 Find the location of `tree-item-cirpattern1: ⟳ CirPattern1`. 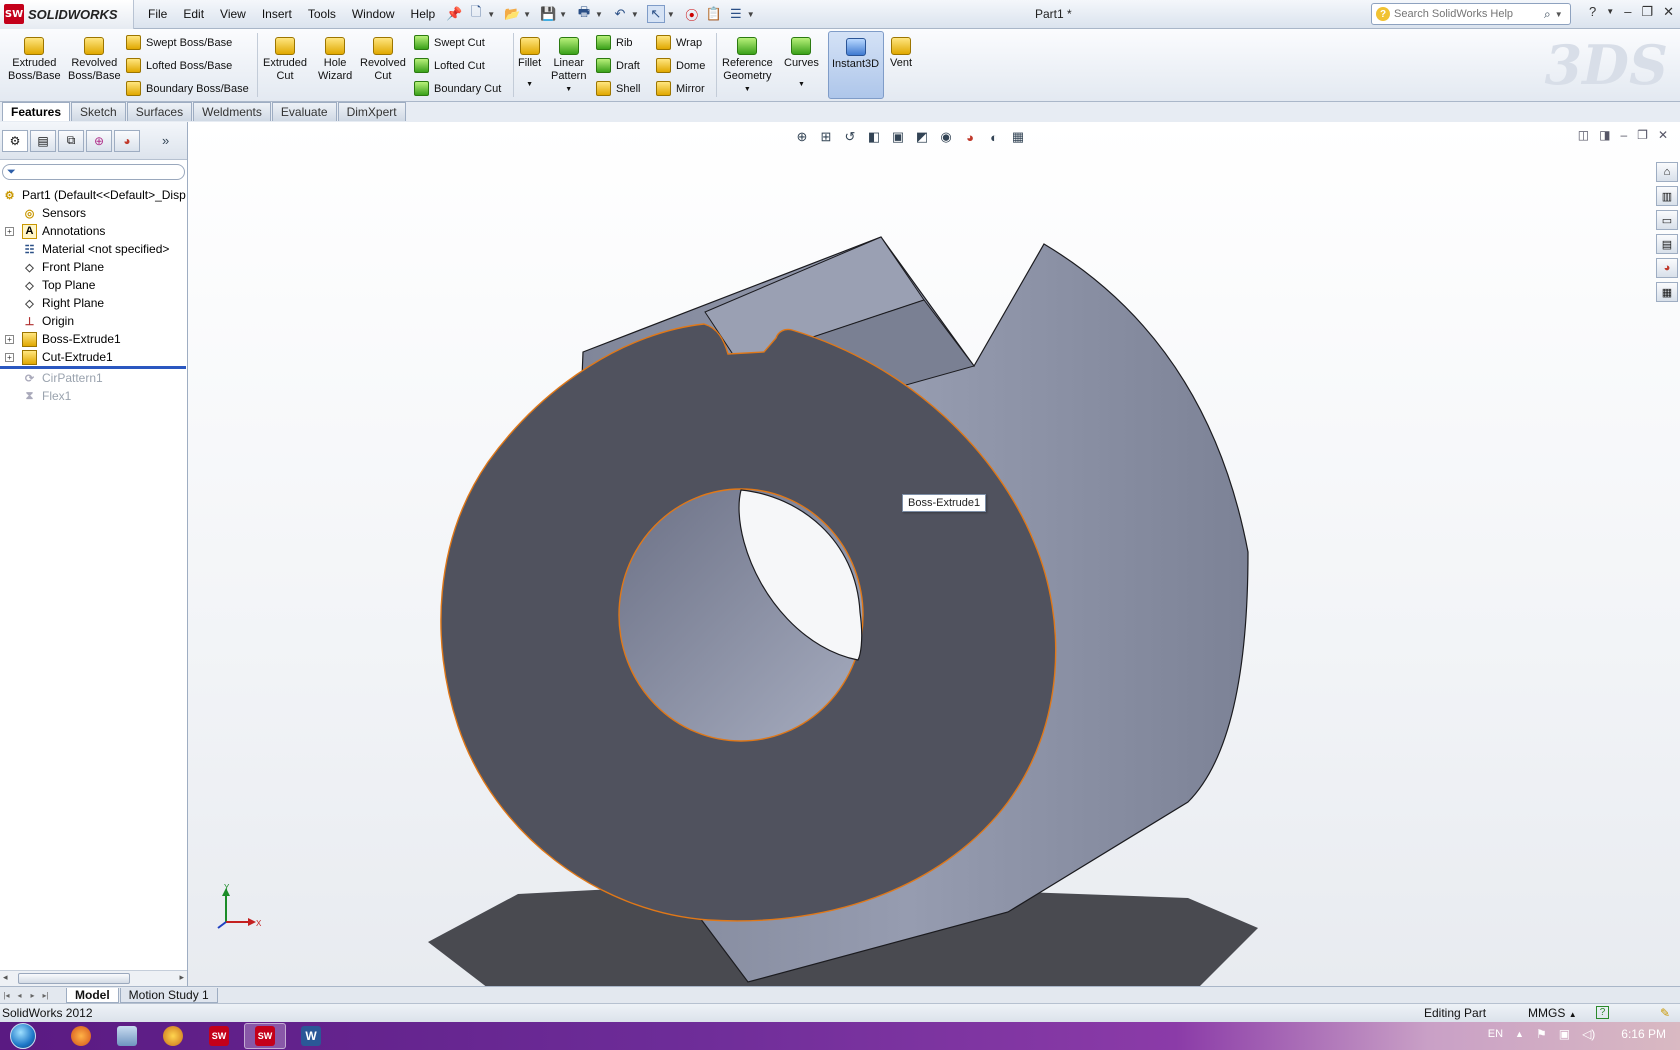

tree-item-cirpattern1: ⟳ CirPattern1 is located at coordinates (93, 378).